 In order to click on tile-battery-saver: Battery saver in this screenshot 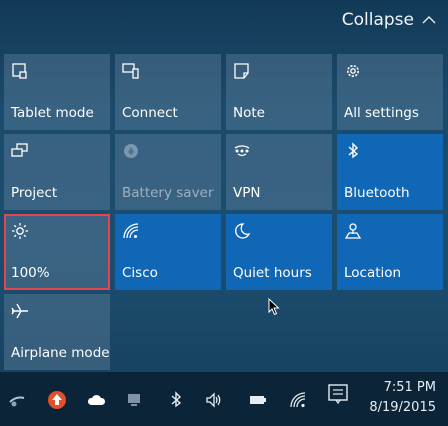, I will do `click(168, 172)`.